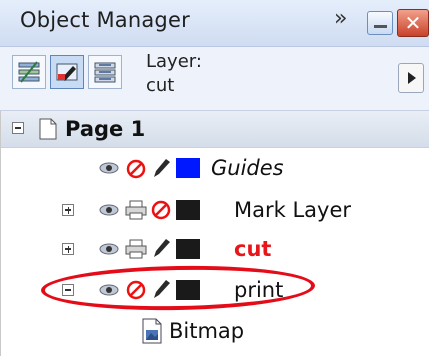 Image resolution: width=429 pixels, height=356 pixels. What do you see at coordinates (161, 210) in the screenshot?
I see `edit-disabled-icon` at bounding box center [161, 210].